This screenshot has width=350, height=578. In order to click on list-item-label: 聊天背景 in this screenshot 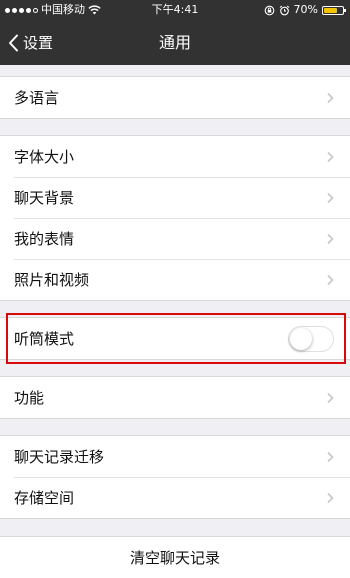, I will do `click(44, 198)`.